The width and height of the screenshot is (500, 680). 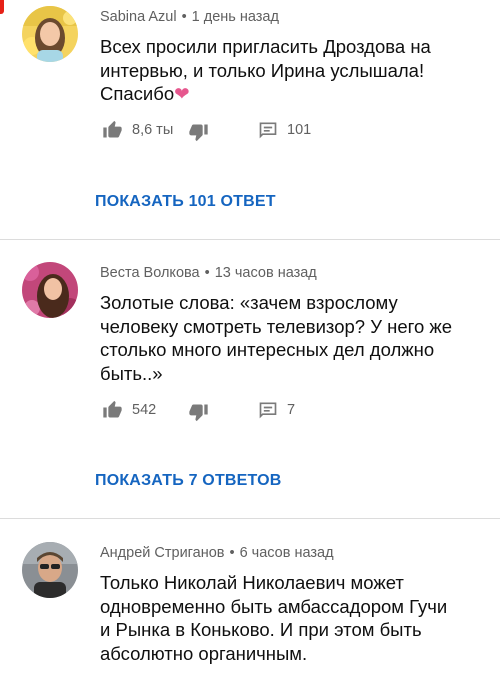 I want to click on scroll-indicator, so click(x=2, y=7).